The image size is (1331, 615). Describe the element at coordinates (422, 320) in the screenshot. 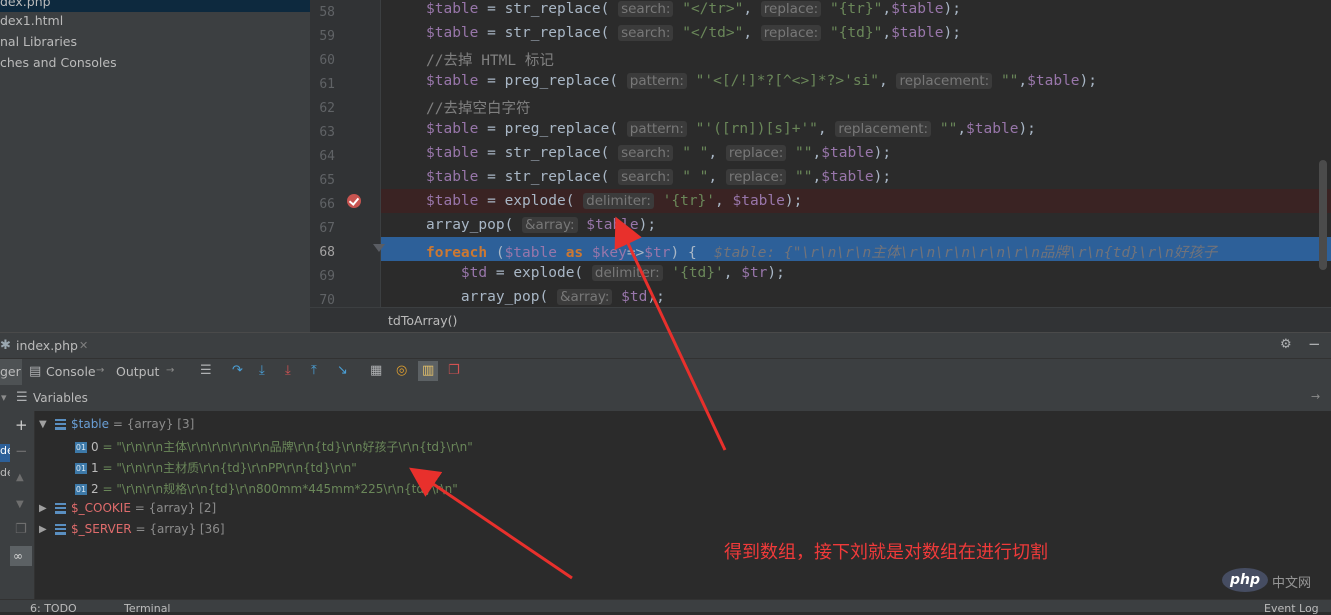

I see `breadcrumb-function: tdToArray()` at that location.